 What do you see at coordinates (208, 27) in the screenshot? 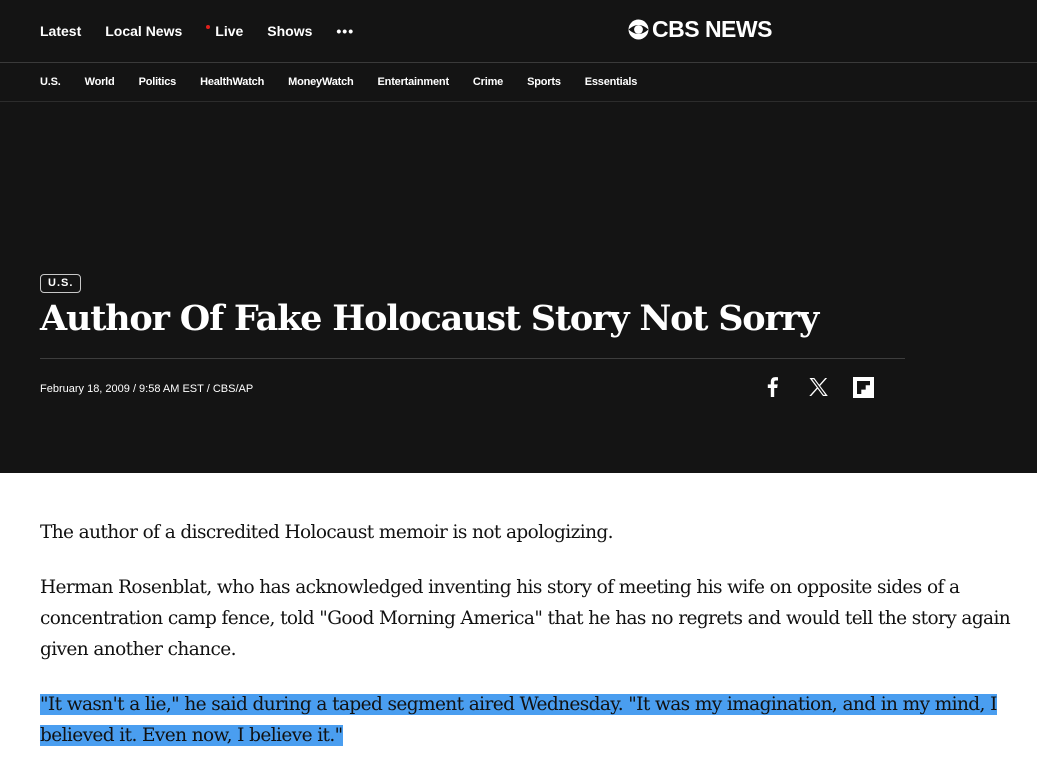
I see `live-dot-icon` at bounding box center [208, 27].